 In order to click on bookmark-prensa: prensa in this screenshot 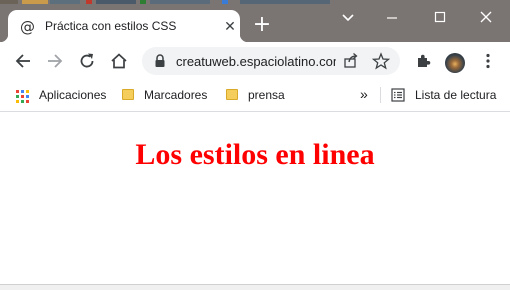, I will do `click(266, 95)`.